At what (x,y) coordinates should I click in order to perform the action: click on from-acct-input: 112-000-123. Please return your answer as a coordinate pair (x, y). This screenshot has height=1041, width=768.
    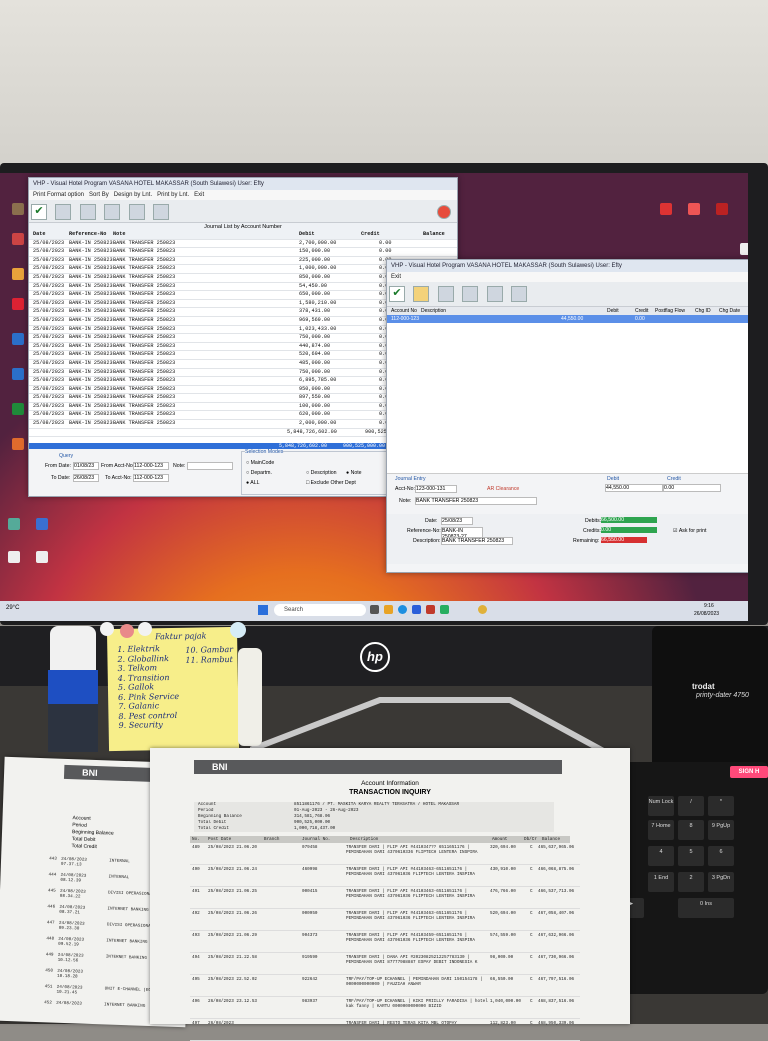
    Looking at the image, I should click on (151, 466).